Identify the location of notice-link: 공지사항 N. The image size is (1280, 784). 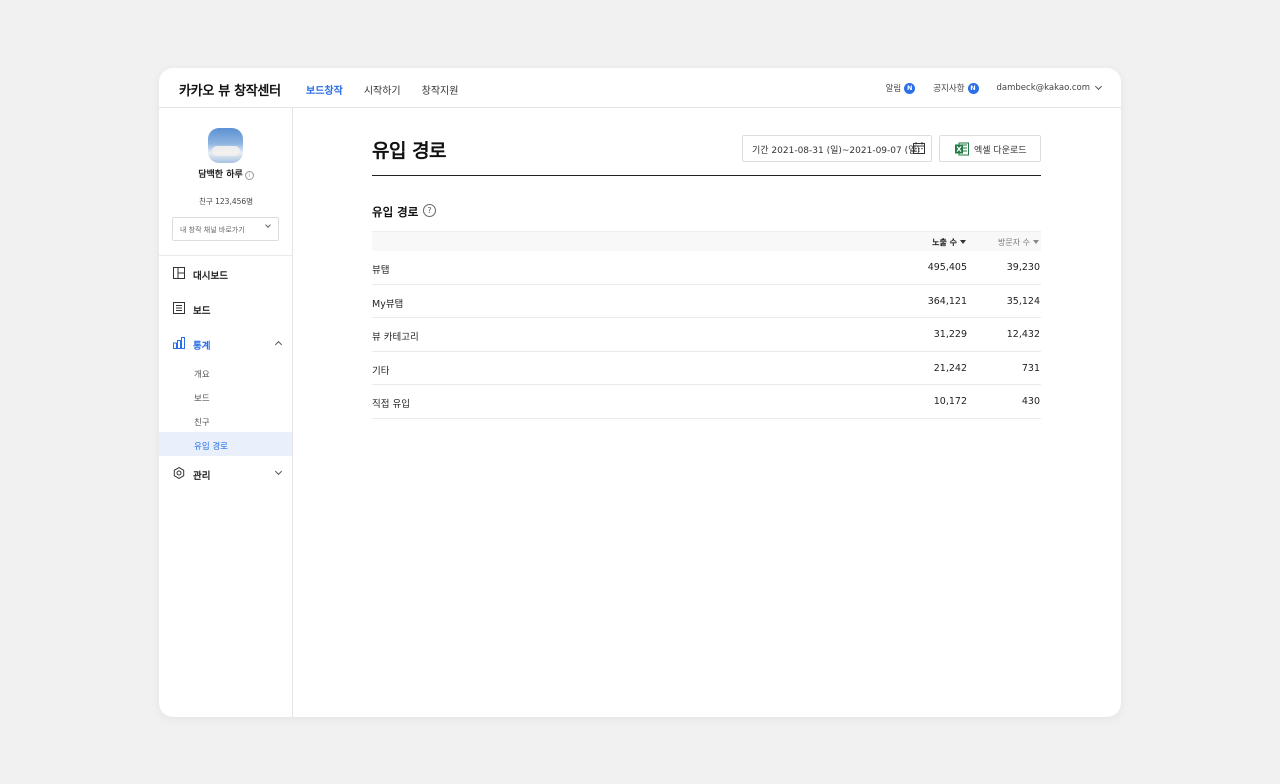
(956, 88).